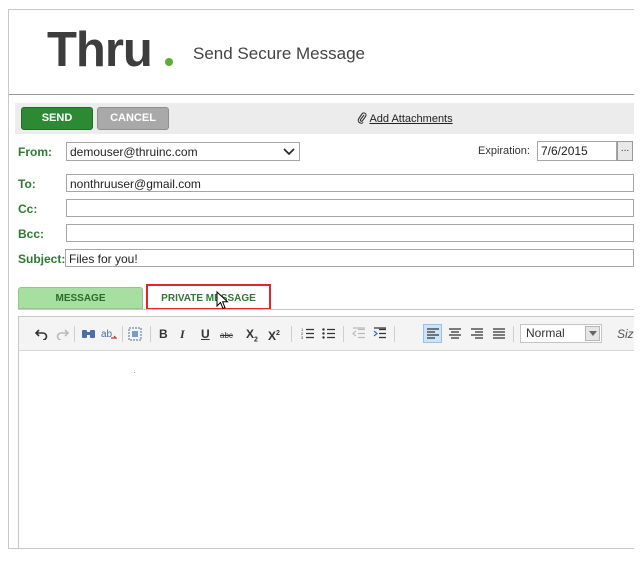  Describe the element at coordinates (163, 334) in the screenshot. I see `bold-icon: B` at that location.